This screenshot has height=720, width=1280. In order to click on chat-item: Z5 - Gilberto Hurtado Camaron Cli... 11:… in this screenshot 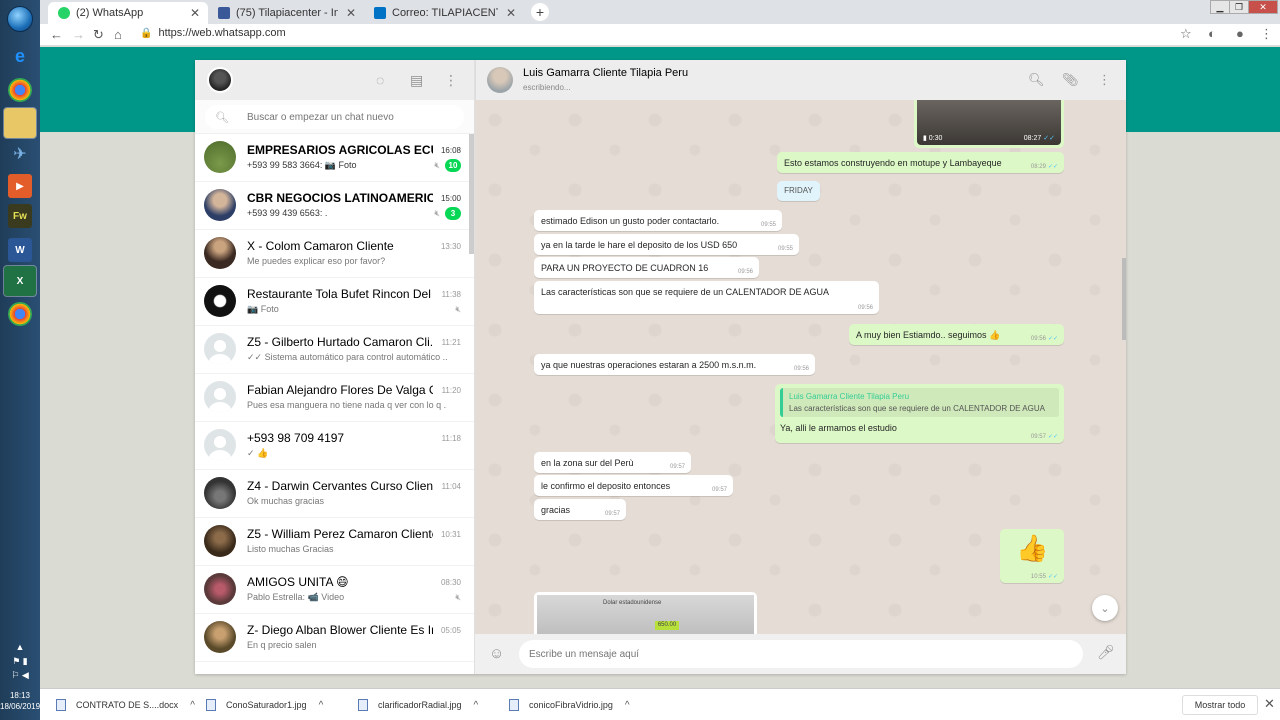, I will do `click(334, 350)`.